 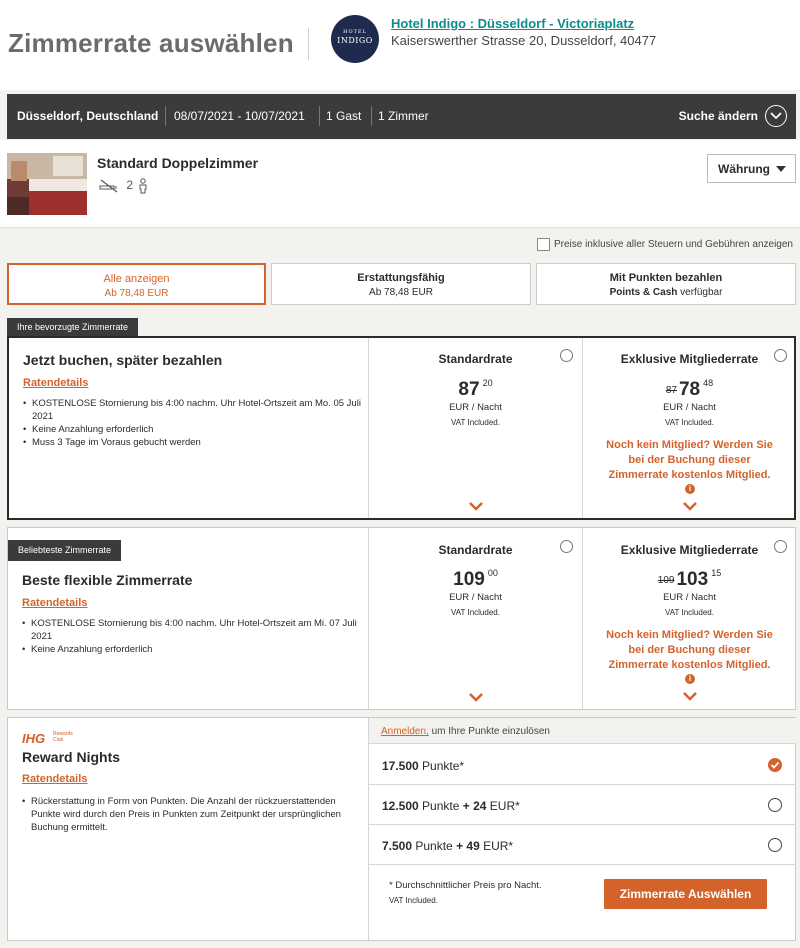 I want to click on price-cents: 48, so click(x=708, y=383).